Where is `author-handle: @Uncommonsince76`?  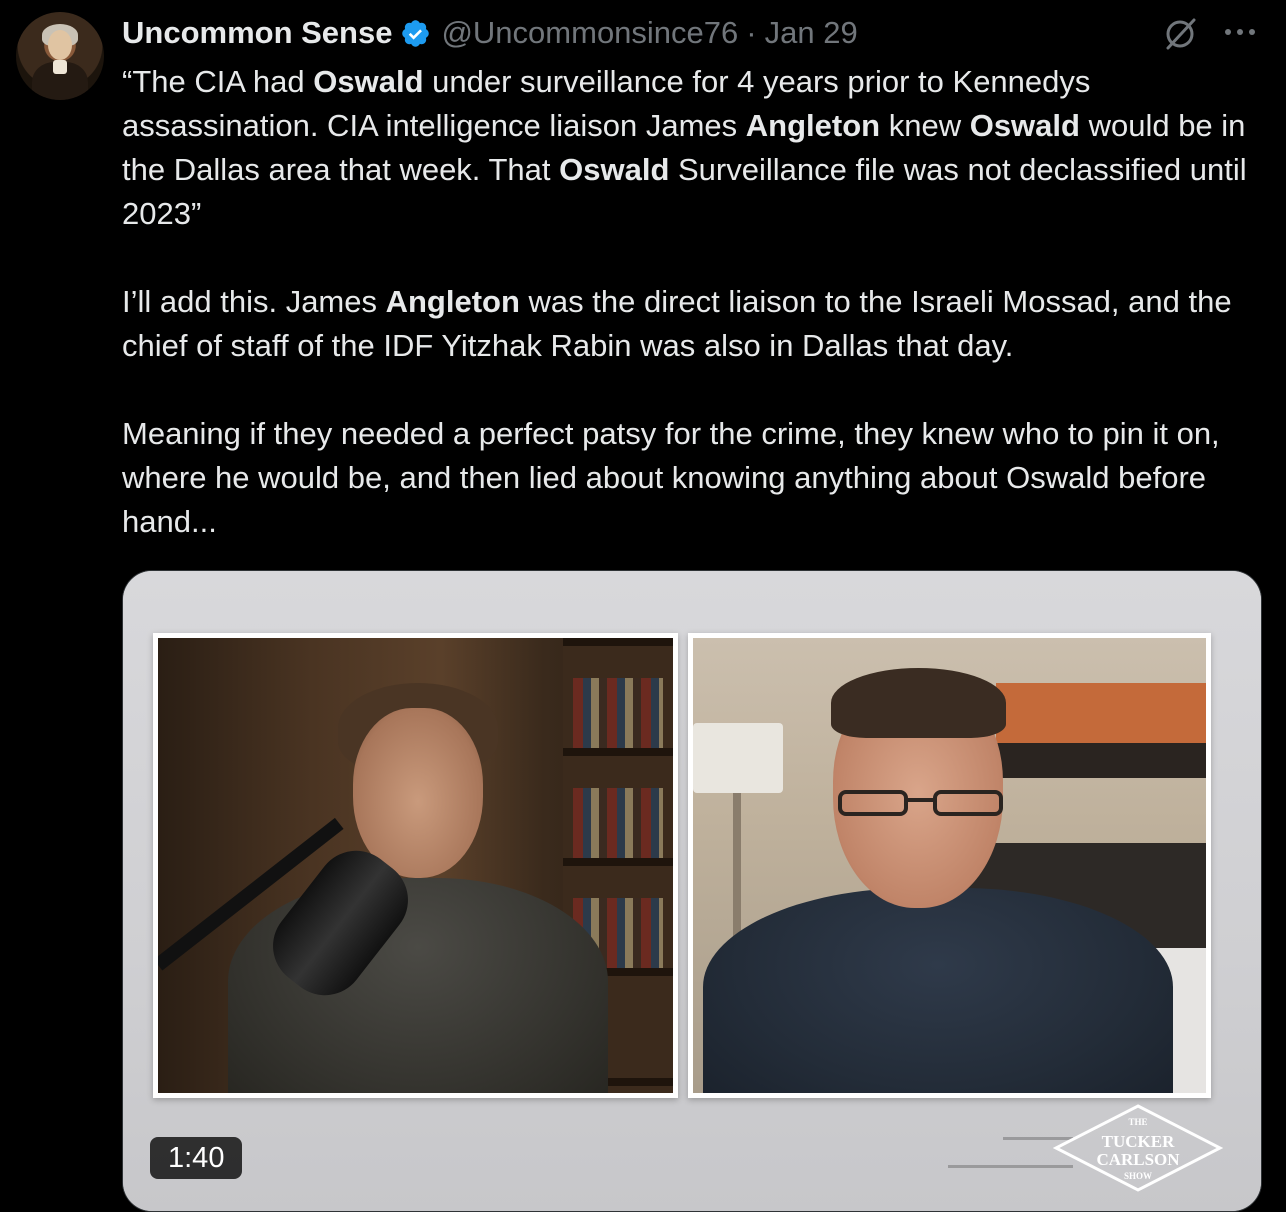 author-handle: @Uncommonsince76 is located at coordinates (589, 33).